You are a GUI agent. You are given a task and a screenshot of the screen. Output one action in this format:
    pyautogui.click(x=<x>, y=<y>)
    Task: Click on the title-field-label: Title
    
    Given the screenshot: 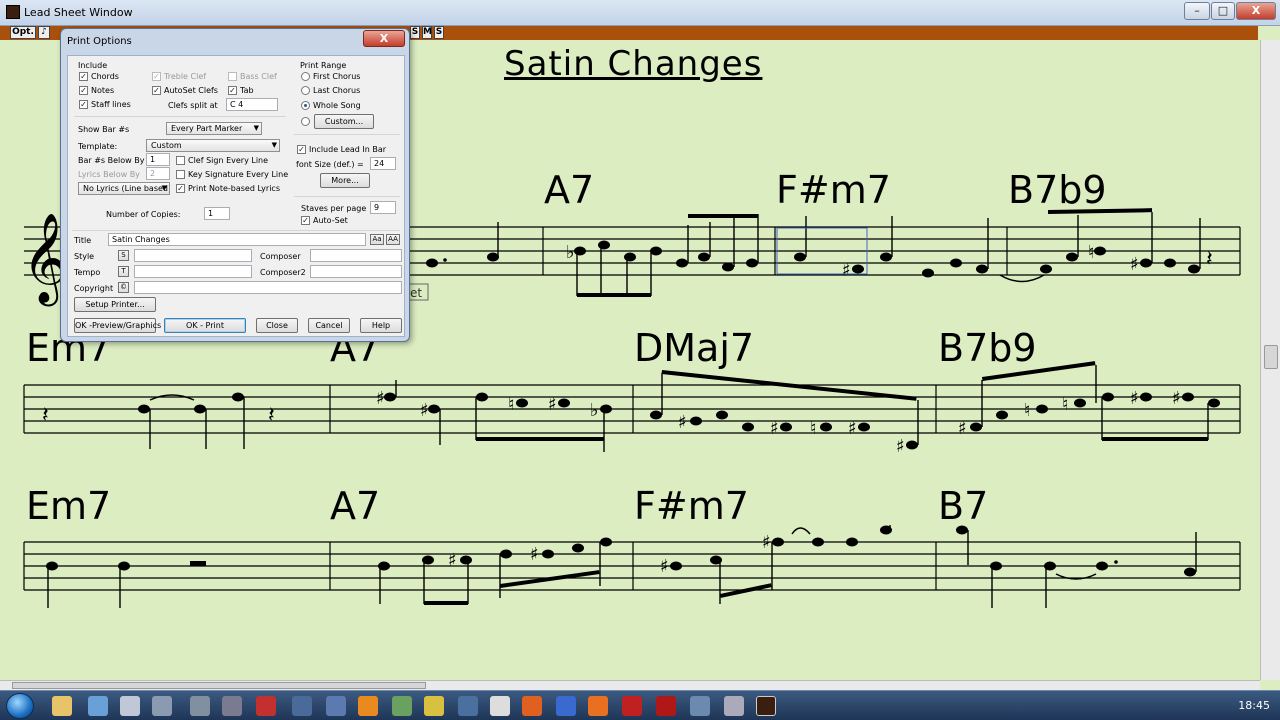 What is the action you would take?
    pyautogui.click(x=83, y=240)
    